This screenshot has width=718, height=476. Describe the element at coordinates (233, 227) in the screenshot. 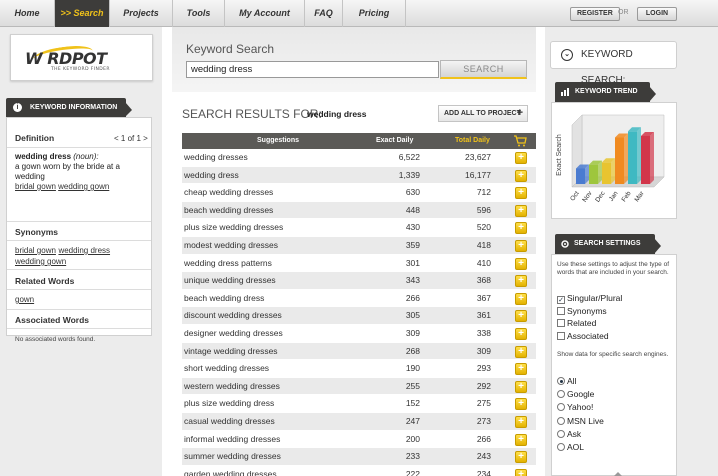

I see `keyword-cell: plus size wedding dresses` at that location.